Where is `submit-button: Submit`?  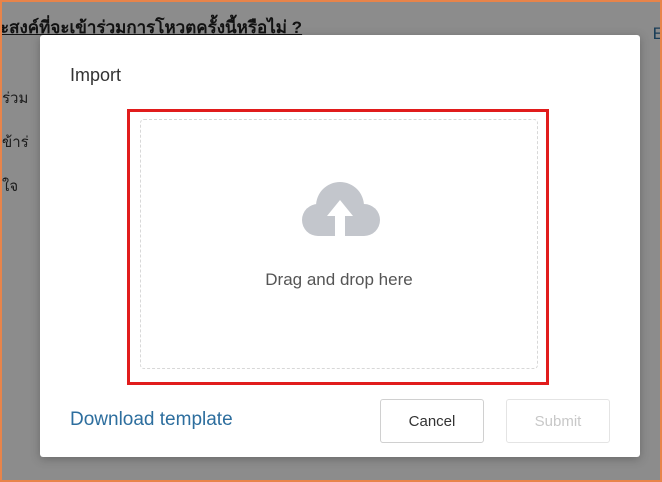 submit-button: Submit is located at coordinates (558, 421).